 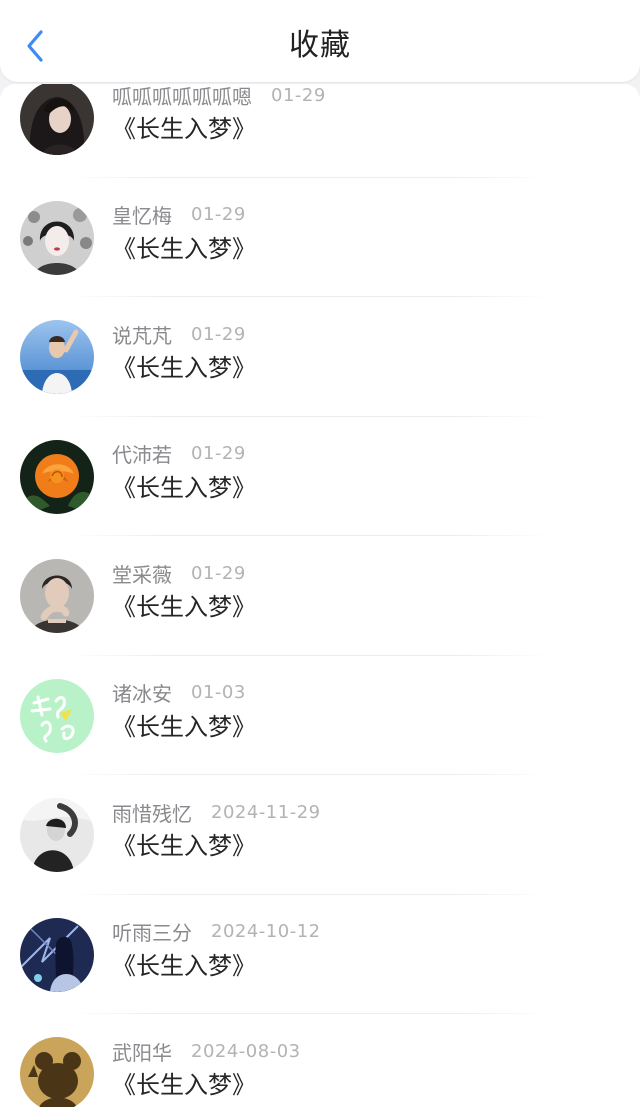 What do you see at coordinates (266, 931) in the screenshot?
I see `favorite-date: 2024-10-12` at bounding box center [266, 931].